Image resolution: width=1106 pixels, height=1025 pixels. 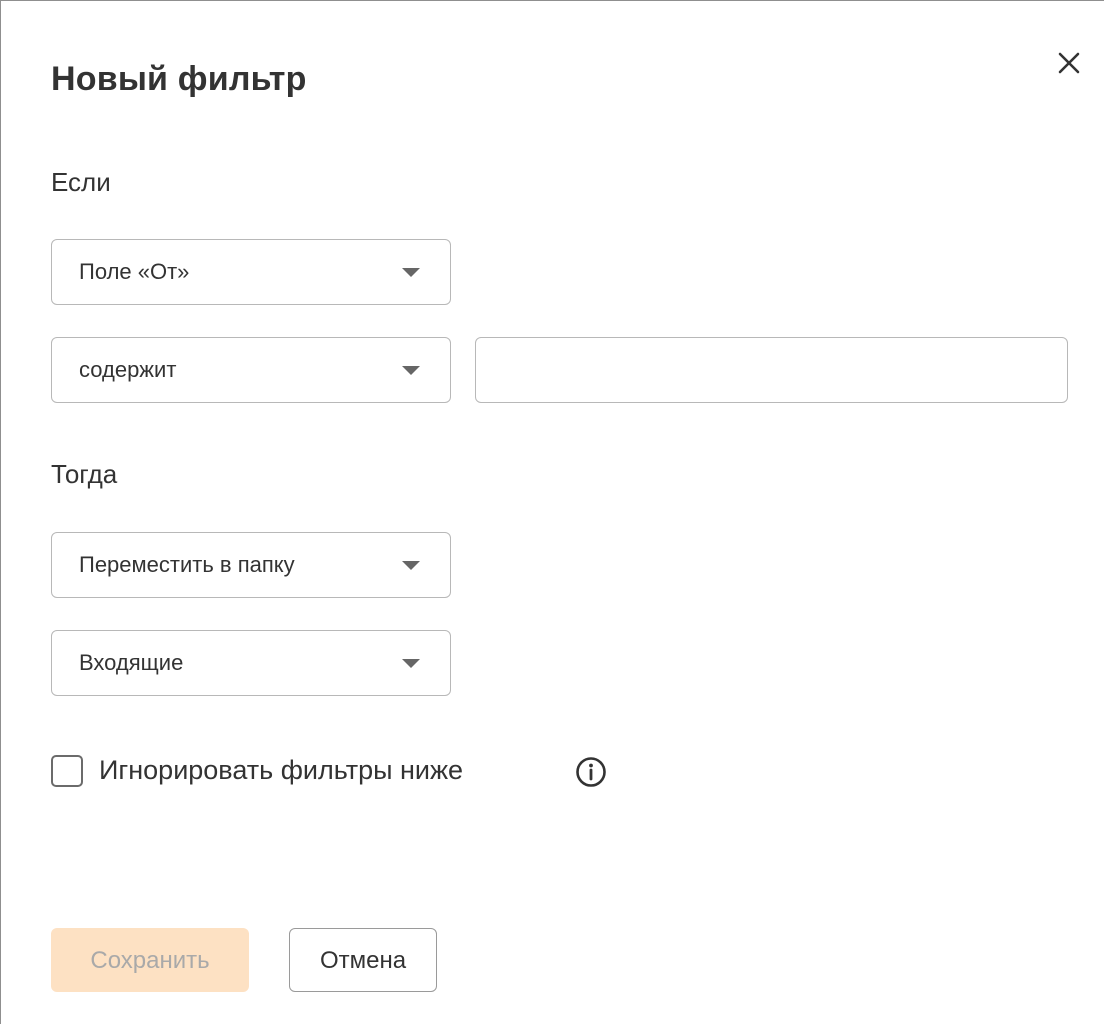 What do you see at coordinates (591, 772) in the screenshot?
I see `info-icon` at bounding box center [591, 772].